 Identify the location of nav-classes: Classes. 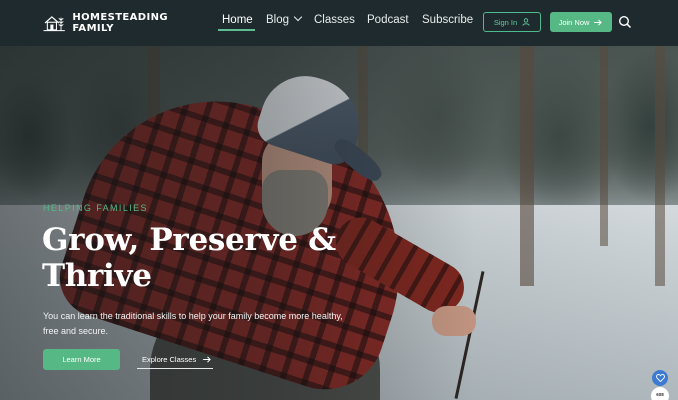
(334, 20).